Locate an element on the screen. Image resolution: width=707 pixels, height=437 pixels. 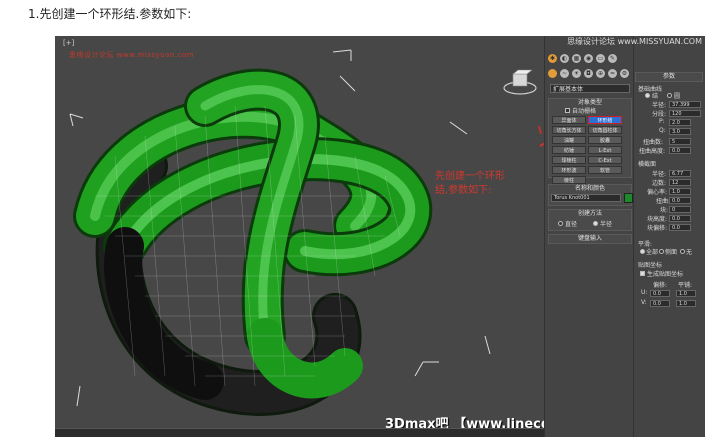
knot-radio is located at coordinates (647, 95).